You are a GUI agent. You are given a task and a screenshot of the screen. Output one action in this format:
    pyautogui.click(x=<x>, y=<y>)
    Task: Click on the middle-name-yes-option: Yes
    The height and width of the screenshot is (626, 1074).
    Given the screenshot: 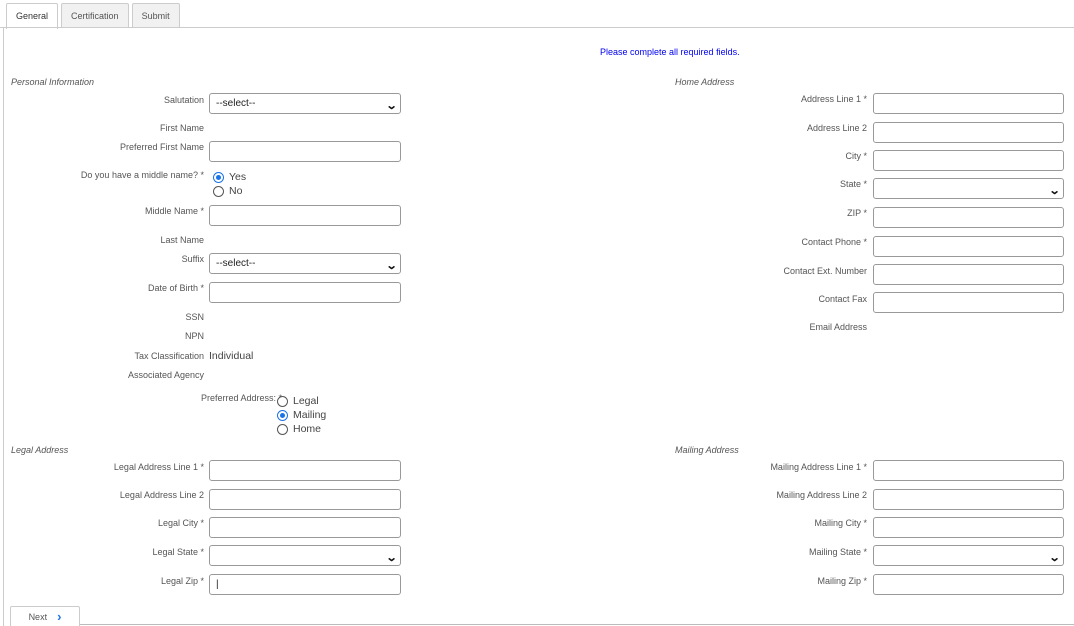 What is the action you would take?
    pyautogui.click(x=229, y=177)
    